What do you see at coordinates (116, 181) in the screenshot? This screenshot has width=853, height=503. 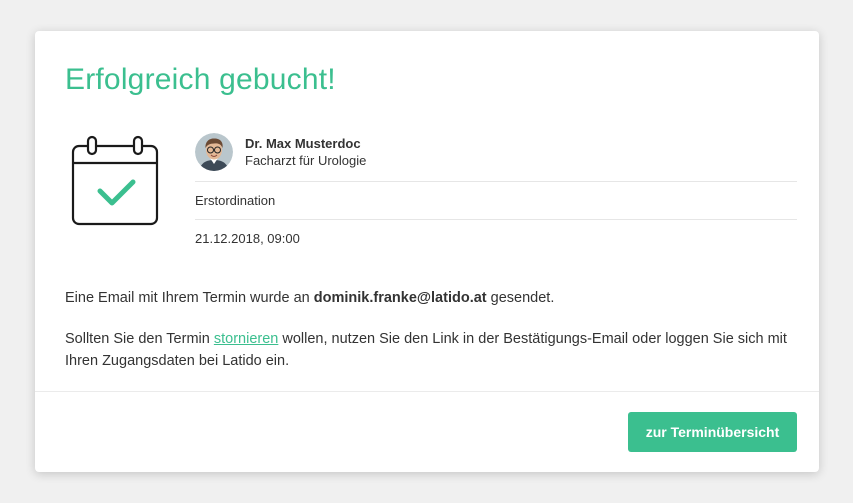 I see `calendar-check-icon` at bounding box center [116, 181].